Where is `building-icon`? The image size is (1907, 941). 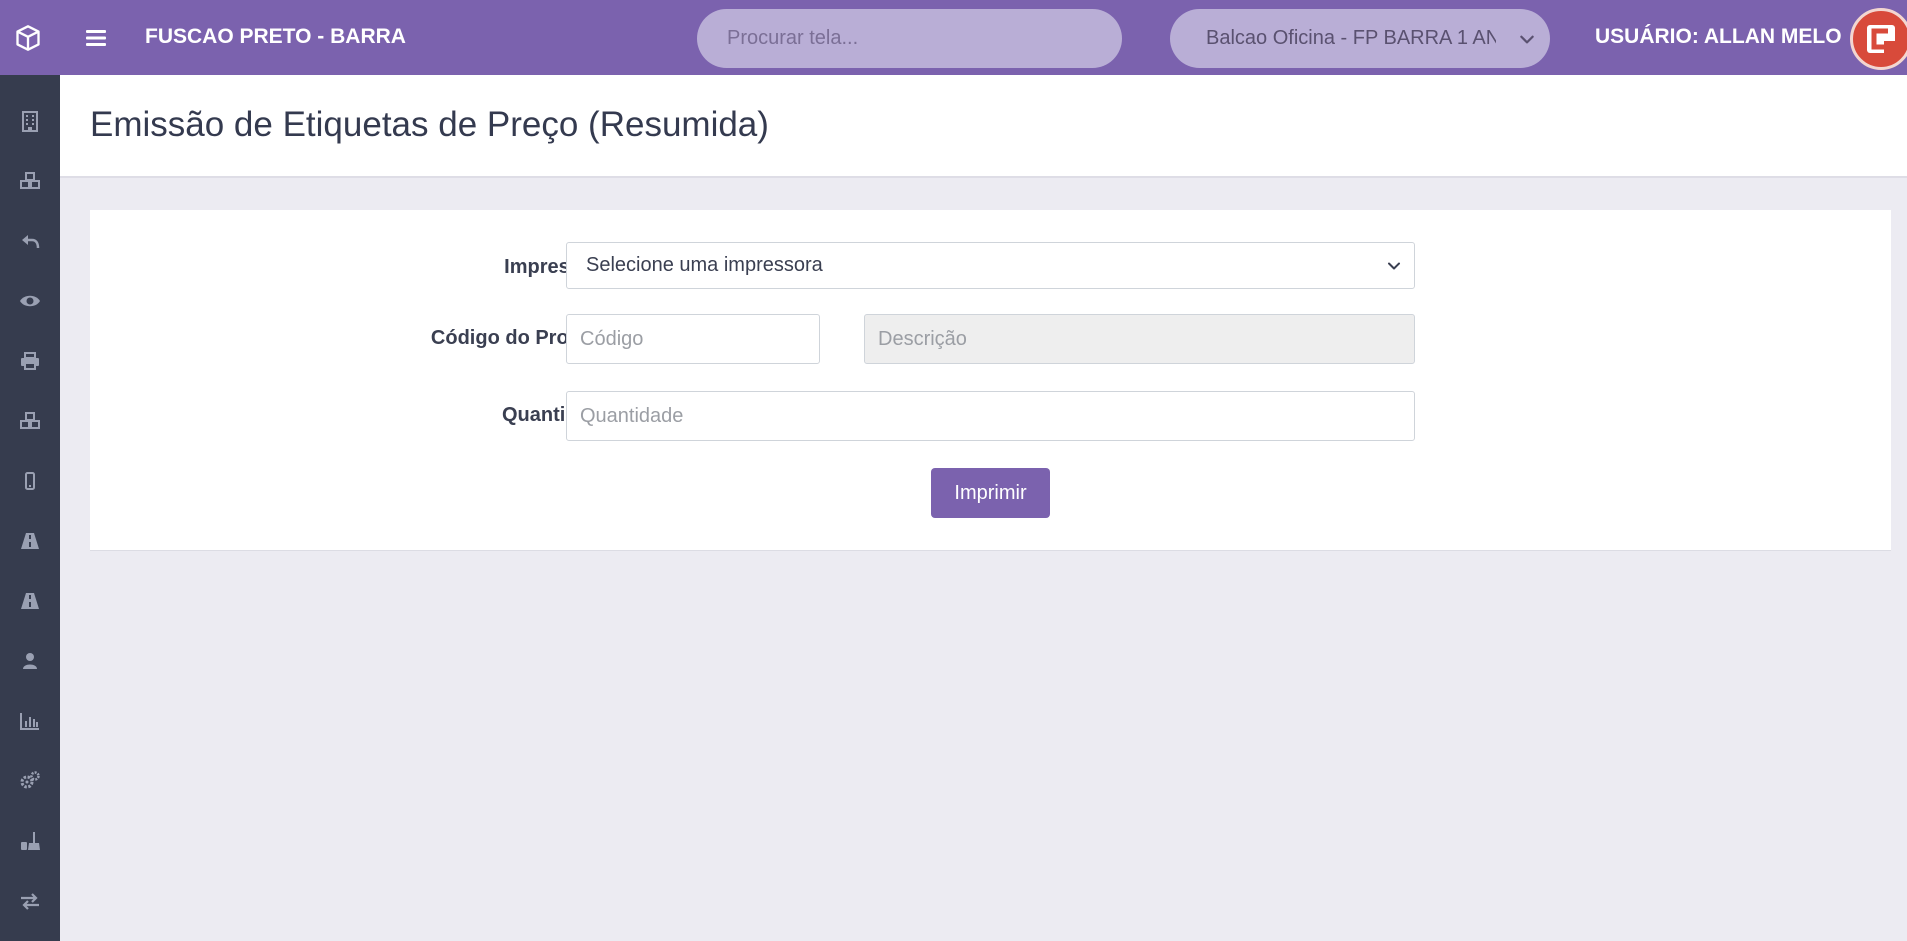
building-icon is located at coordinates (30, 121).